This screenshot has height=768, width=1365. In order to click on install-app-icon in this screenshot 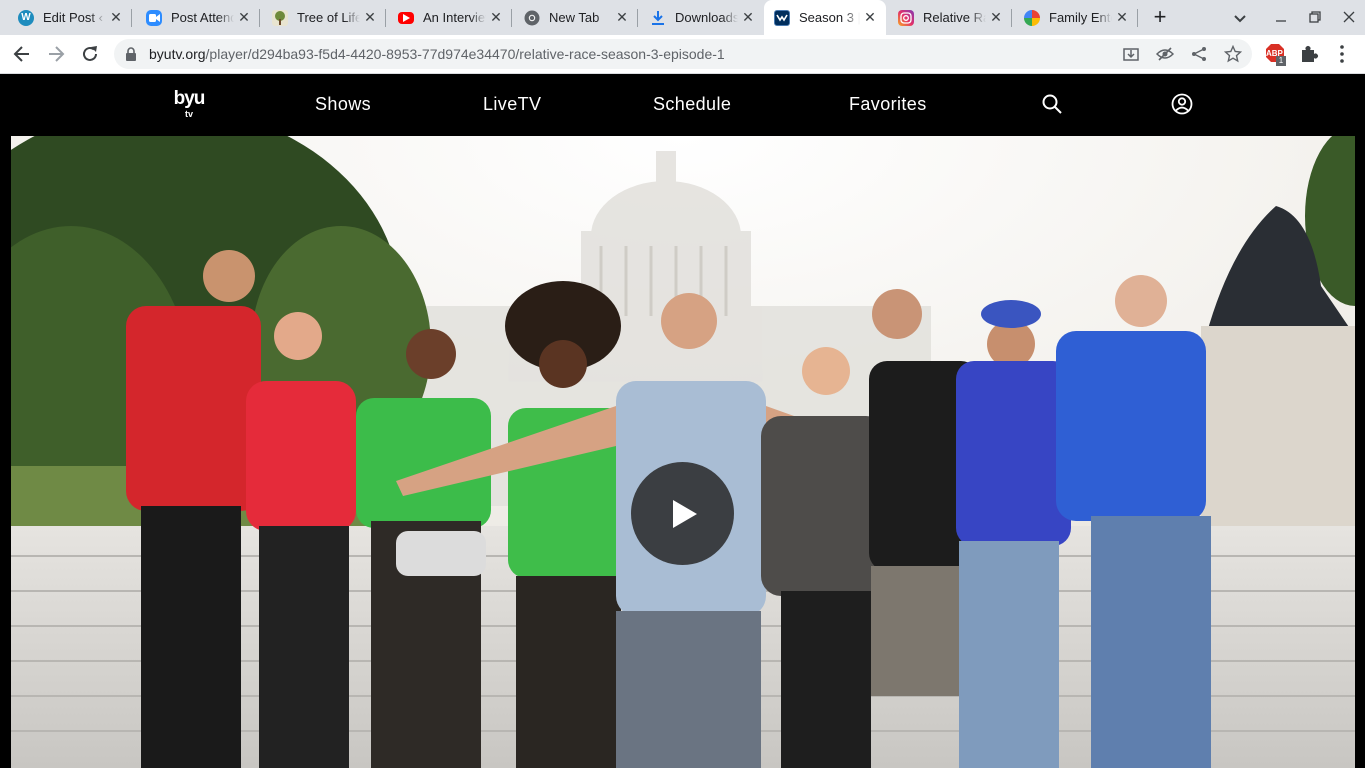, I will do `click(1131, 54)`.